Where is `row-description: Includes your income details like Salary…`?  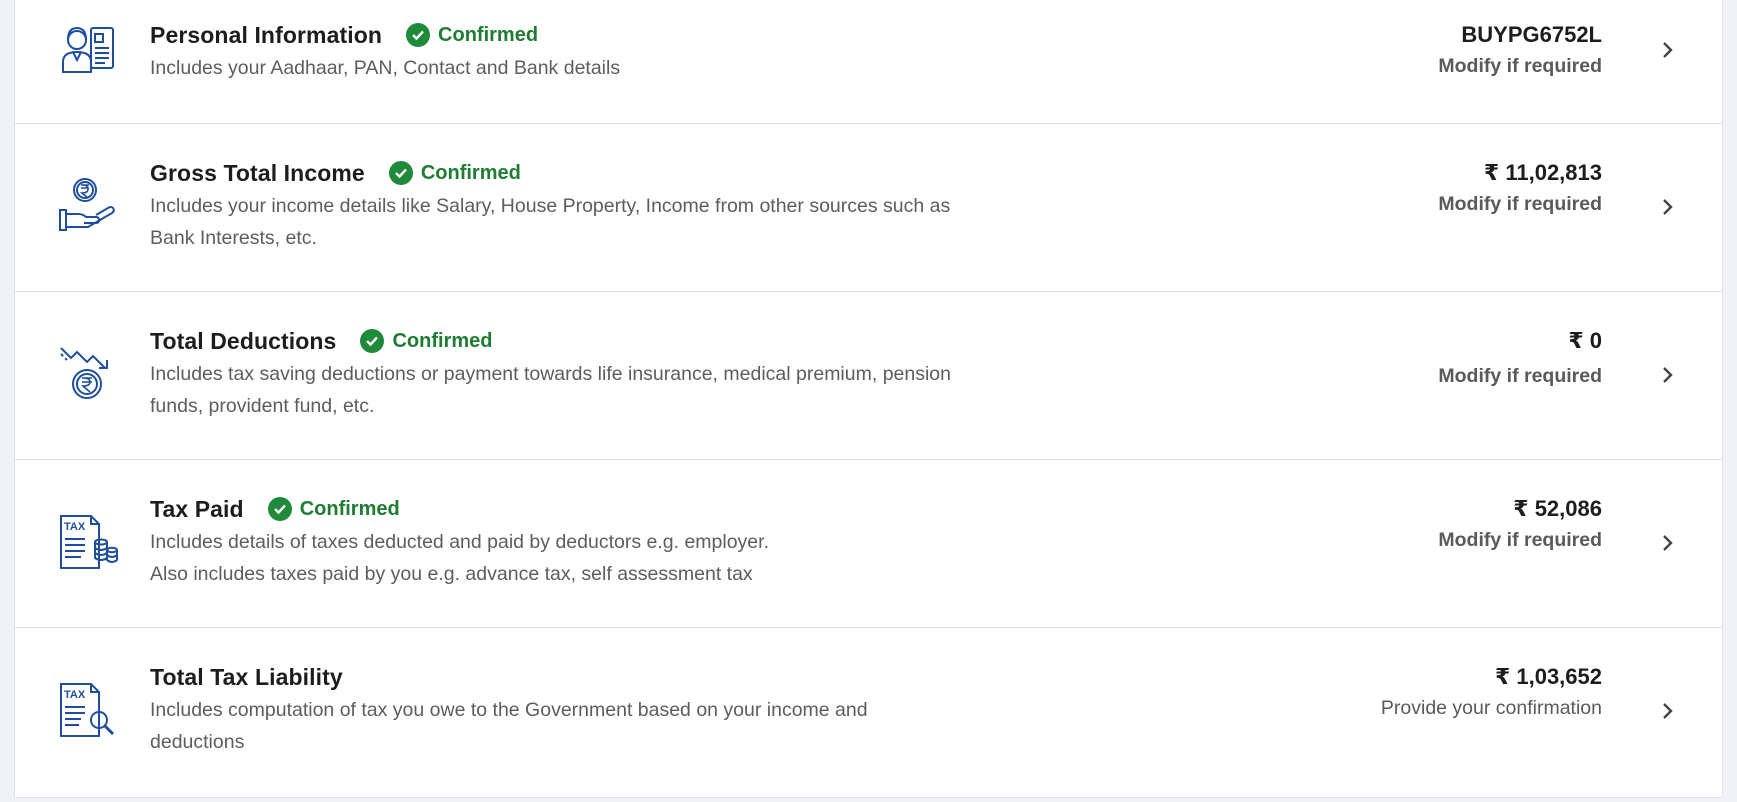
row-description: Includes your income details like Salary… is located at coordinates (550, 222).